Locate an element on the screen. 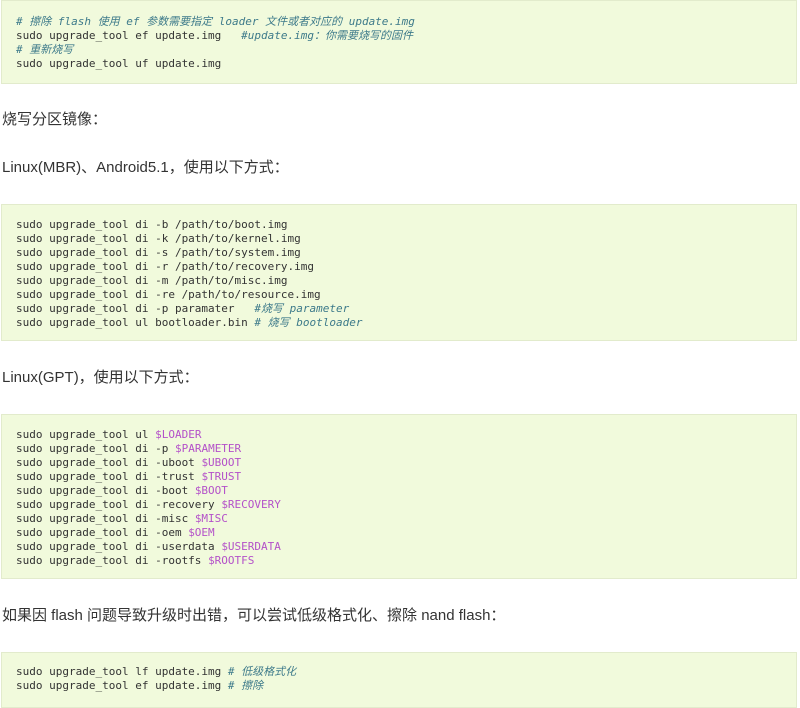  code-variable: $TRUST is located at coordinates (221, 476).